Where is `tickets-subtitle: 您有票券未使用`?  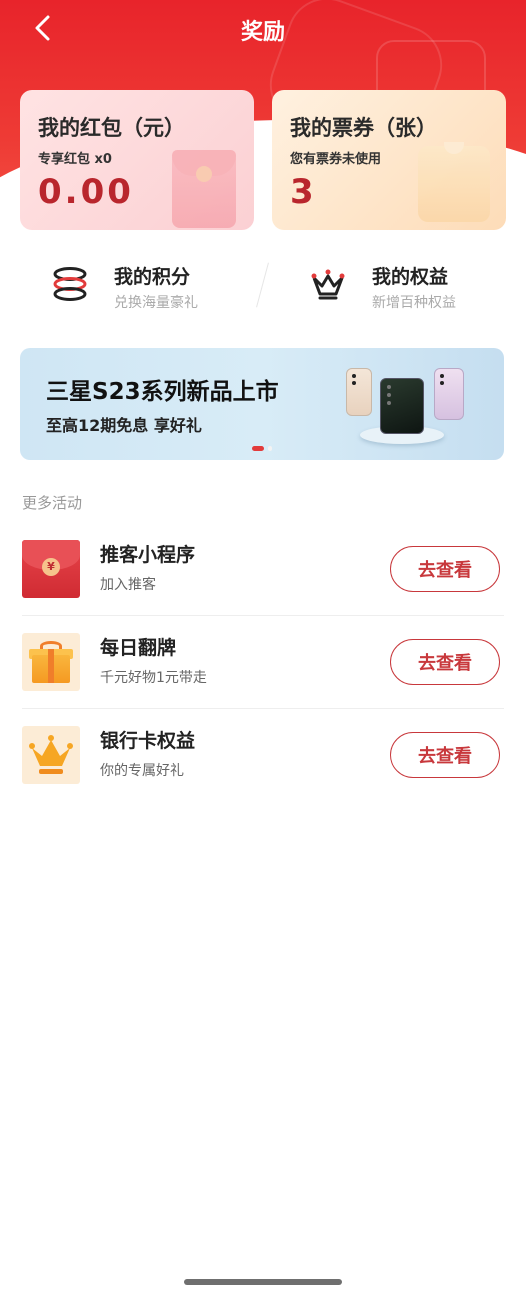 tickets-subtitle: 您有票券未使用 is located at coordinates (336, 159).